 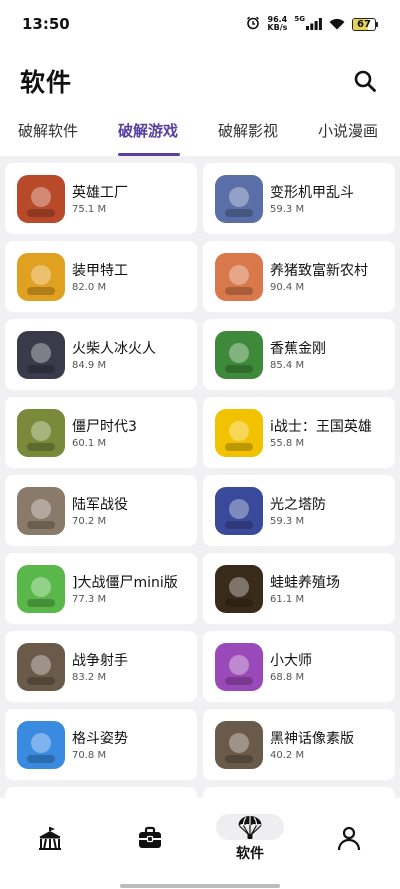 I want to click on app-name: 火柴人冰火人, so click(x=114, y=349).